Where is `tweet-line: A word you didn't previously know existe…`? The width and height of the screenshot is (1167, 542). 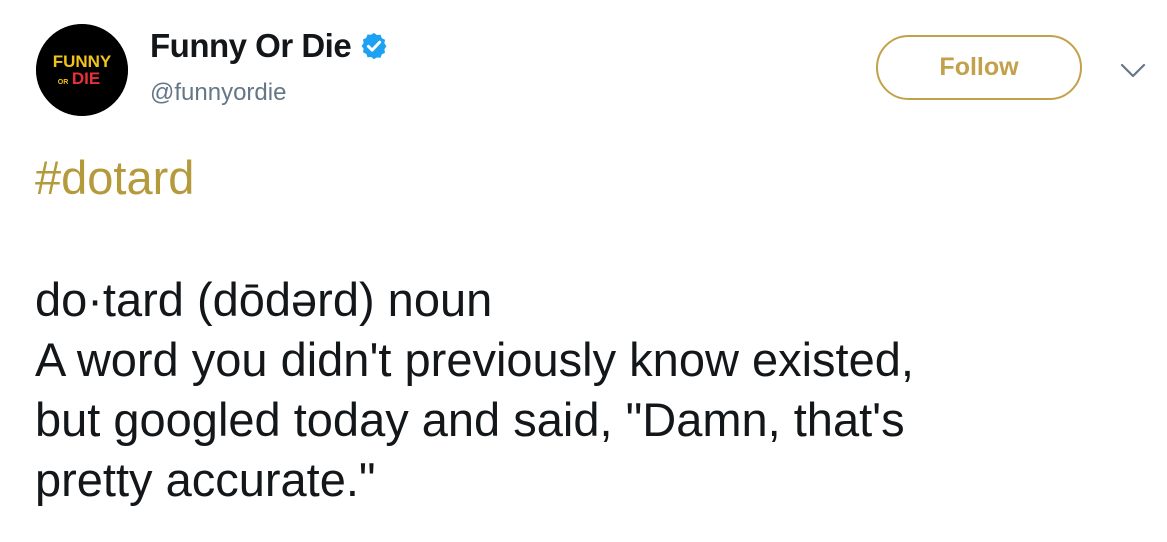 tweet-line: A word you didn't previously know existe… is located at coordinates (474, 359).